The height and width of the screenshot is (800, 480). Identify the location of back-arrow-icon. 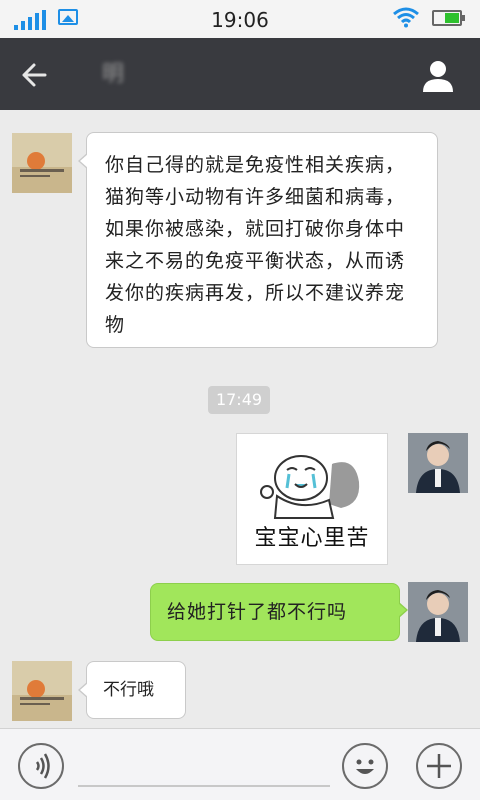
(33, 75).